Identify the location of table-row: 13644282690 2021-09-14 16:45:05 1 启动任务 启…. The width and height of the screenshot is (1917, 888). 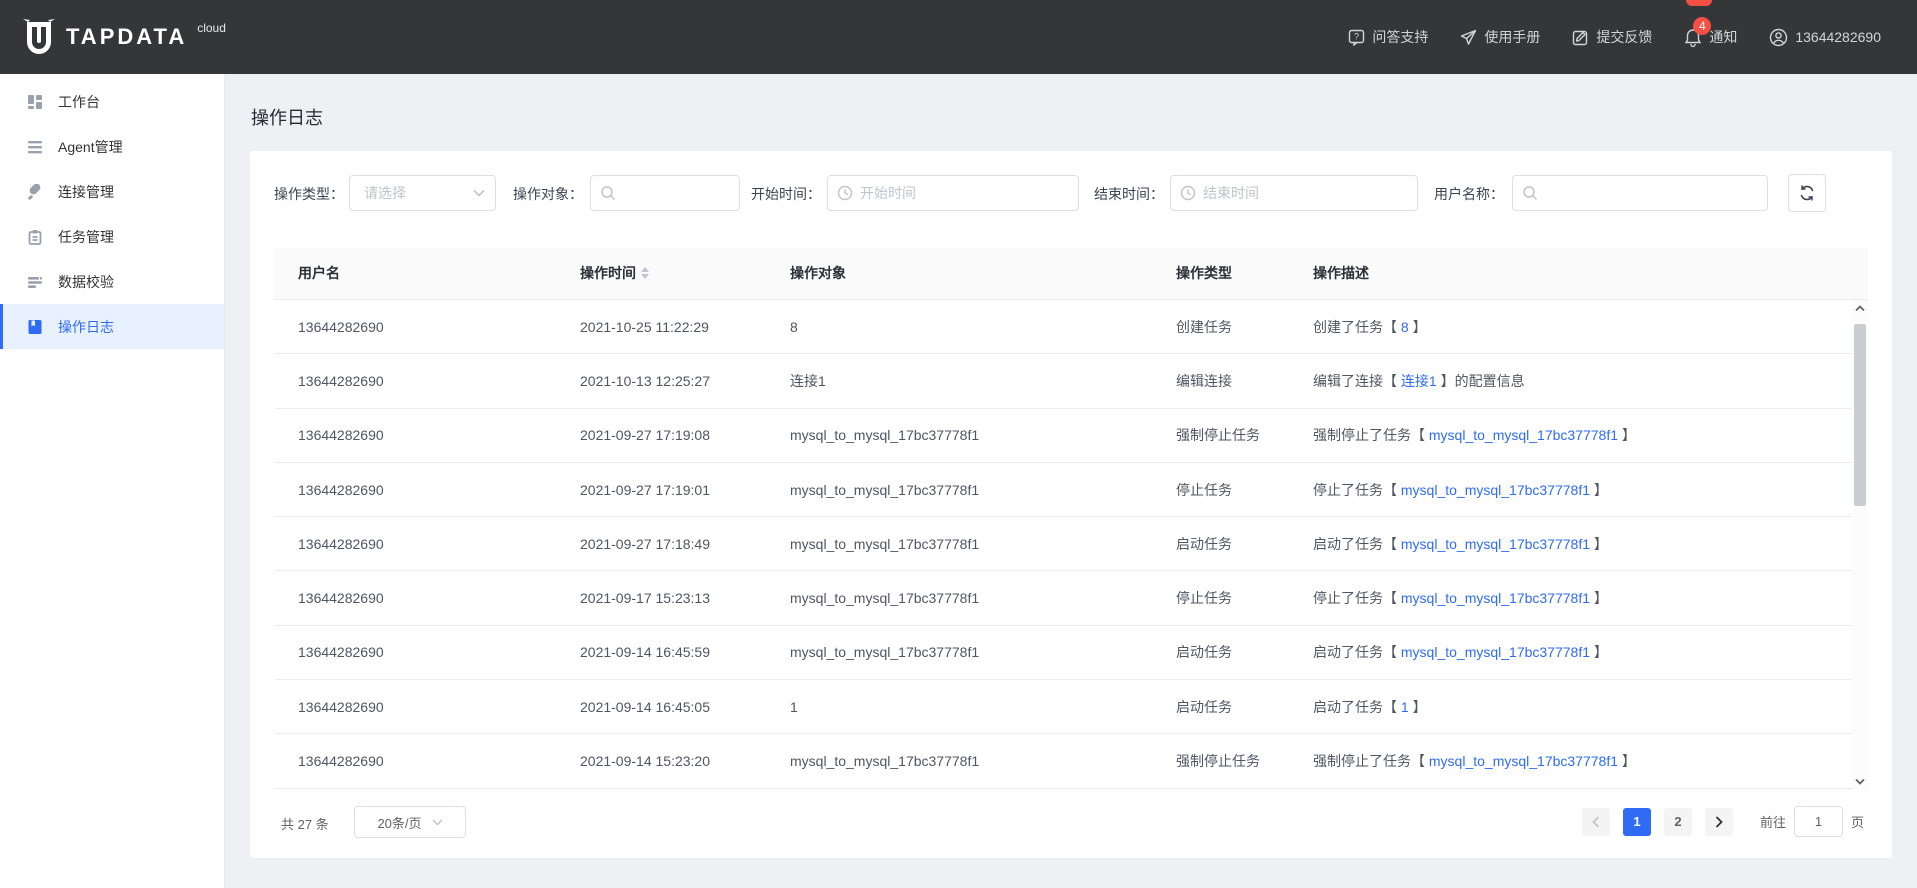
(1071, 707).